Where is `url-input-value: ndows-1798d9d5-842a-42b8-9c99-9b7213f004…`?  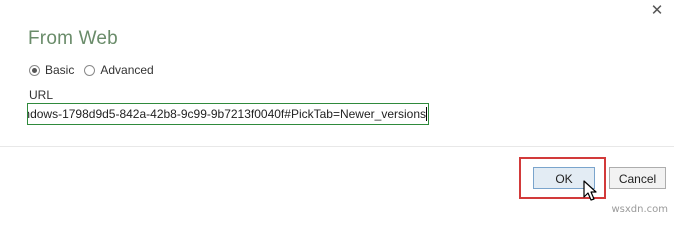 url-input-value: ndows-1798d9d5-842a-42b8-9c99-9b7213f004… is located at coordinates (226, 114).